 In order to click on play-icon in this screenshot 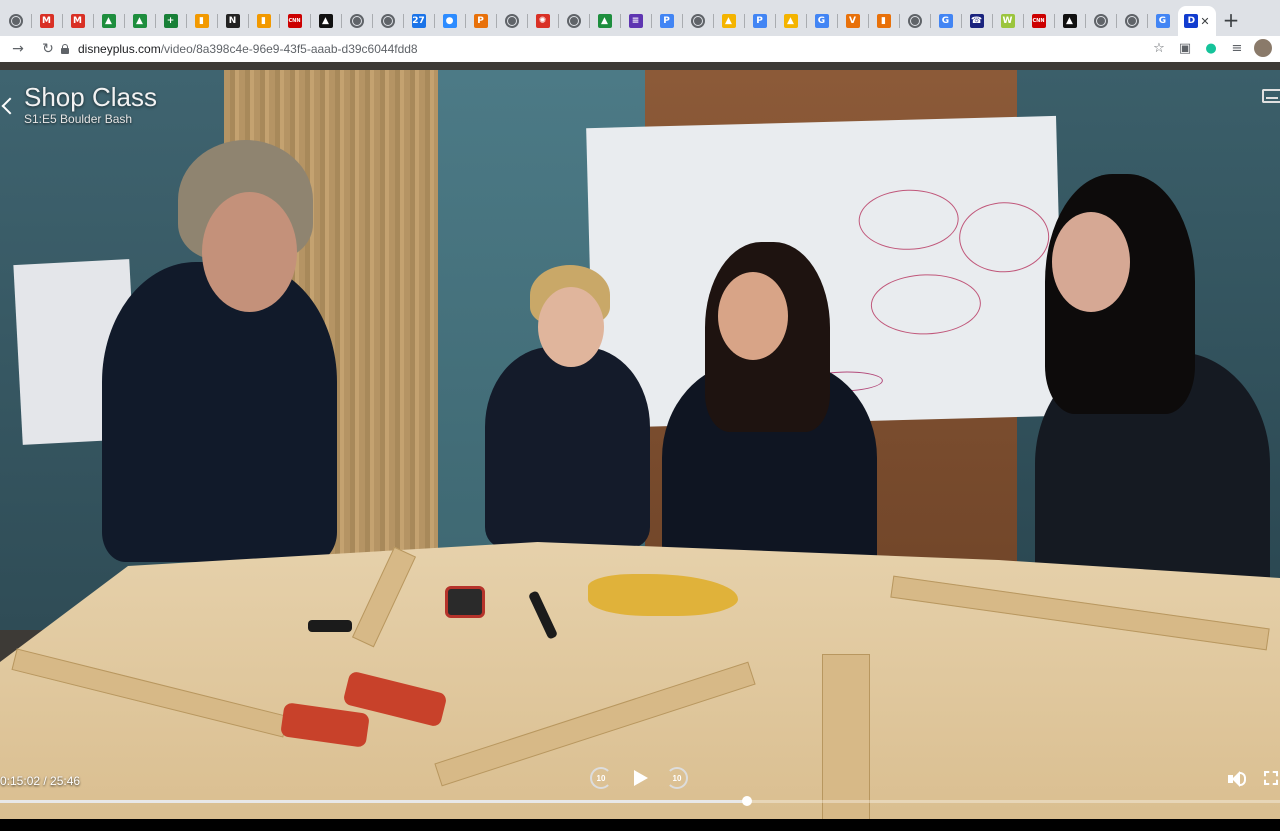, I will do `click(640, 778)`.